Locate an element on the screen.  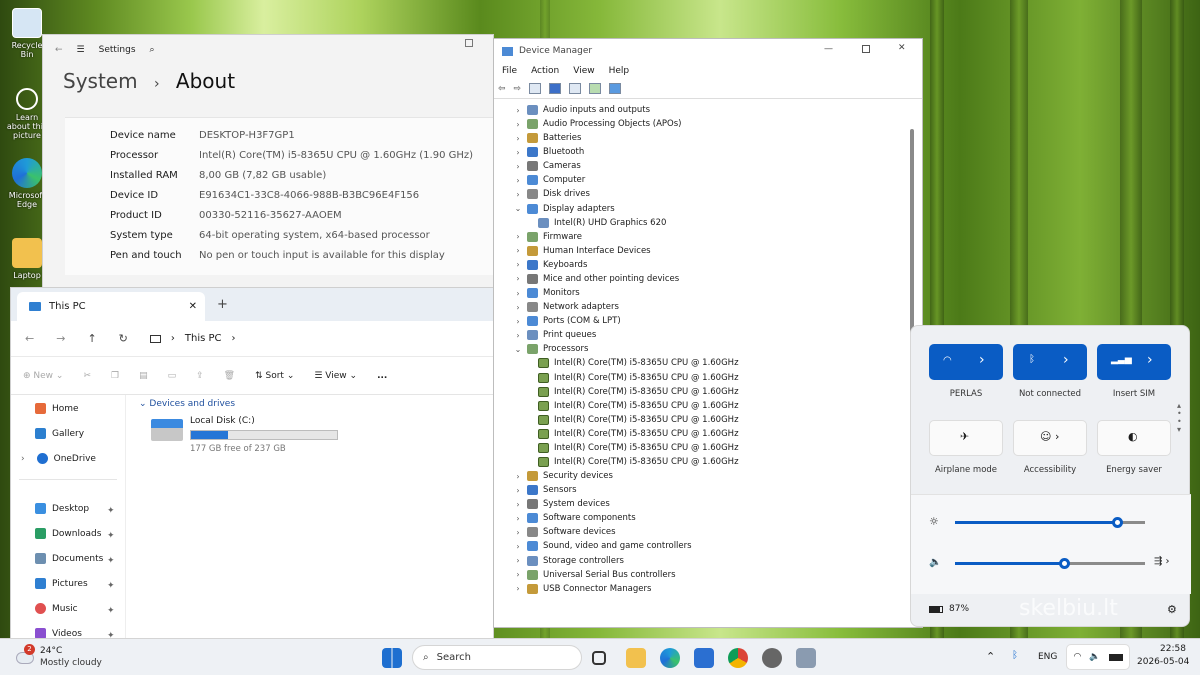
chevron-up-icon: ⌃ is located at coordinates (990, 656).